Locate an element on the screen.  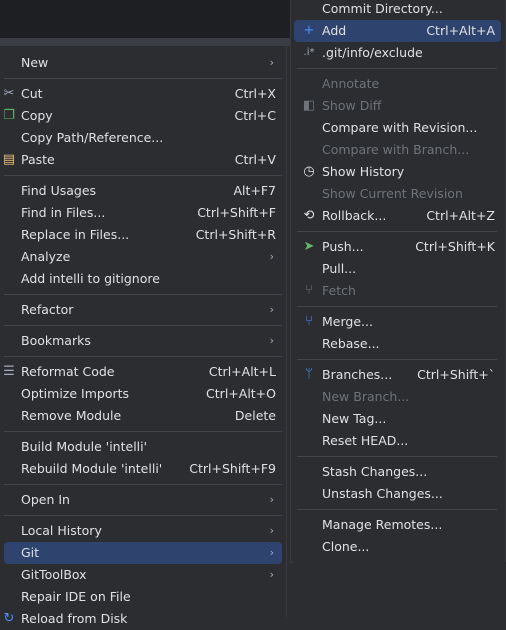
menu-item-replace-in-files: Replace in Files... Ctrl+Shift+R is located at coordinates (143, 235).